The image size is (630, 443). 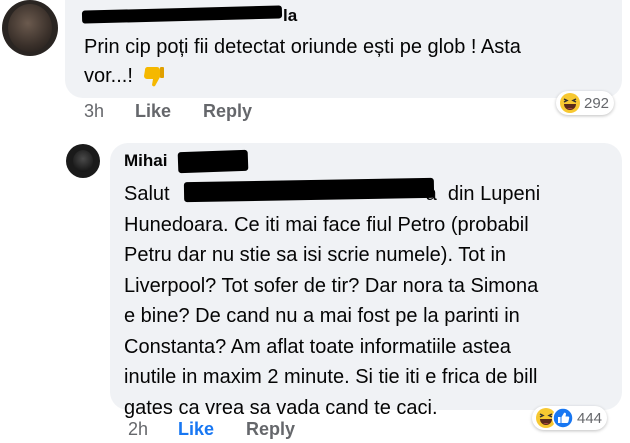 What do you see at coordinates (213, 161) in the screenshot?
I see `redacted-author-name` at bounding box center [213, 161].